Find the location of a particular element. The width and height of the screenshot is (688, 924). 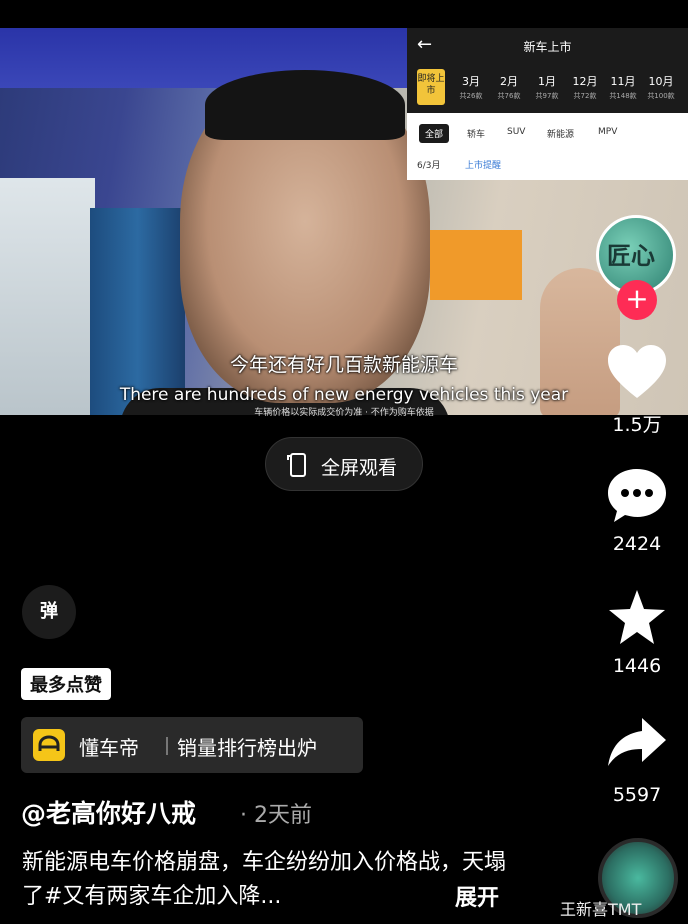

dongchedi-logo-icon is located at coordinates (49, 745).